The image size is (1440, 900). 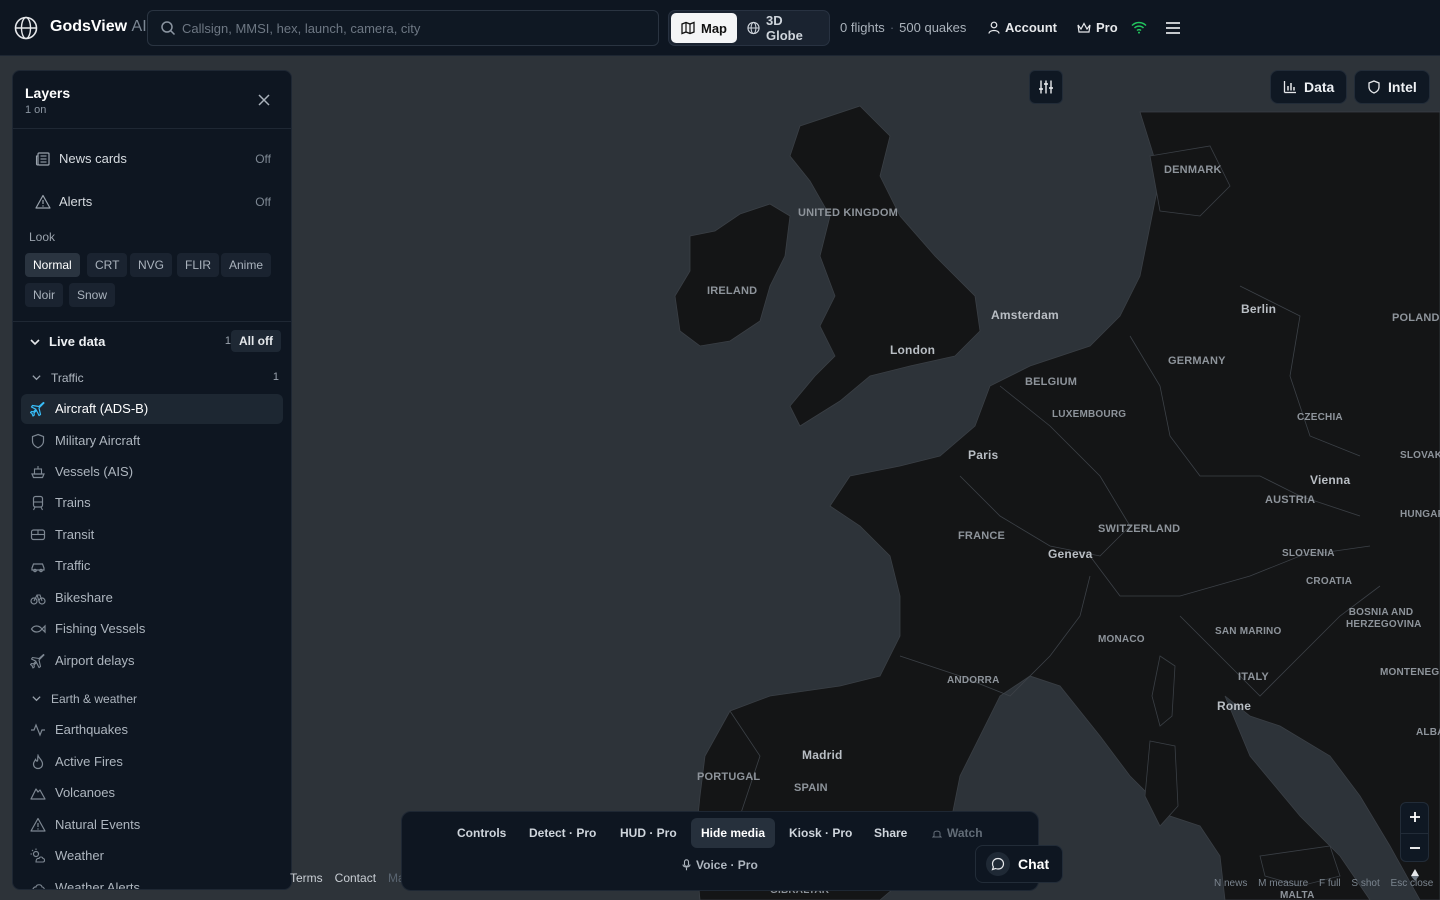 I want to click on map-city-amsterdam: Amsterdam, so click(x=1025, y=315).